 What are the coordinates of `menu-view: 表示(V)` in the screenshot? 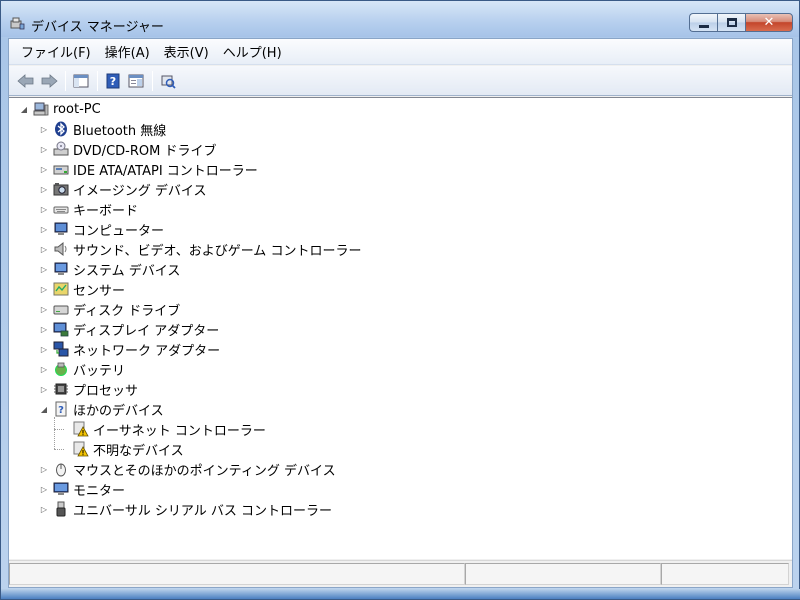 It's located at (186, 51).